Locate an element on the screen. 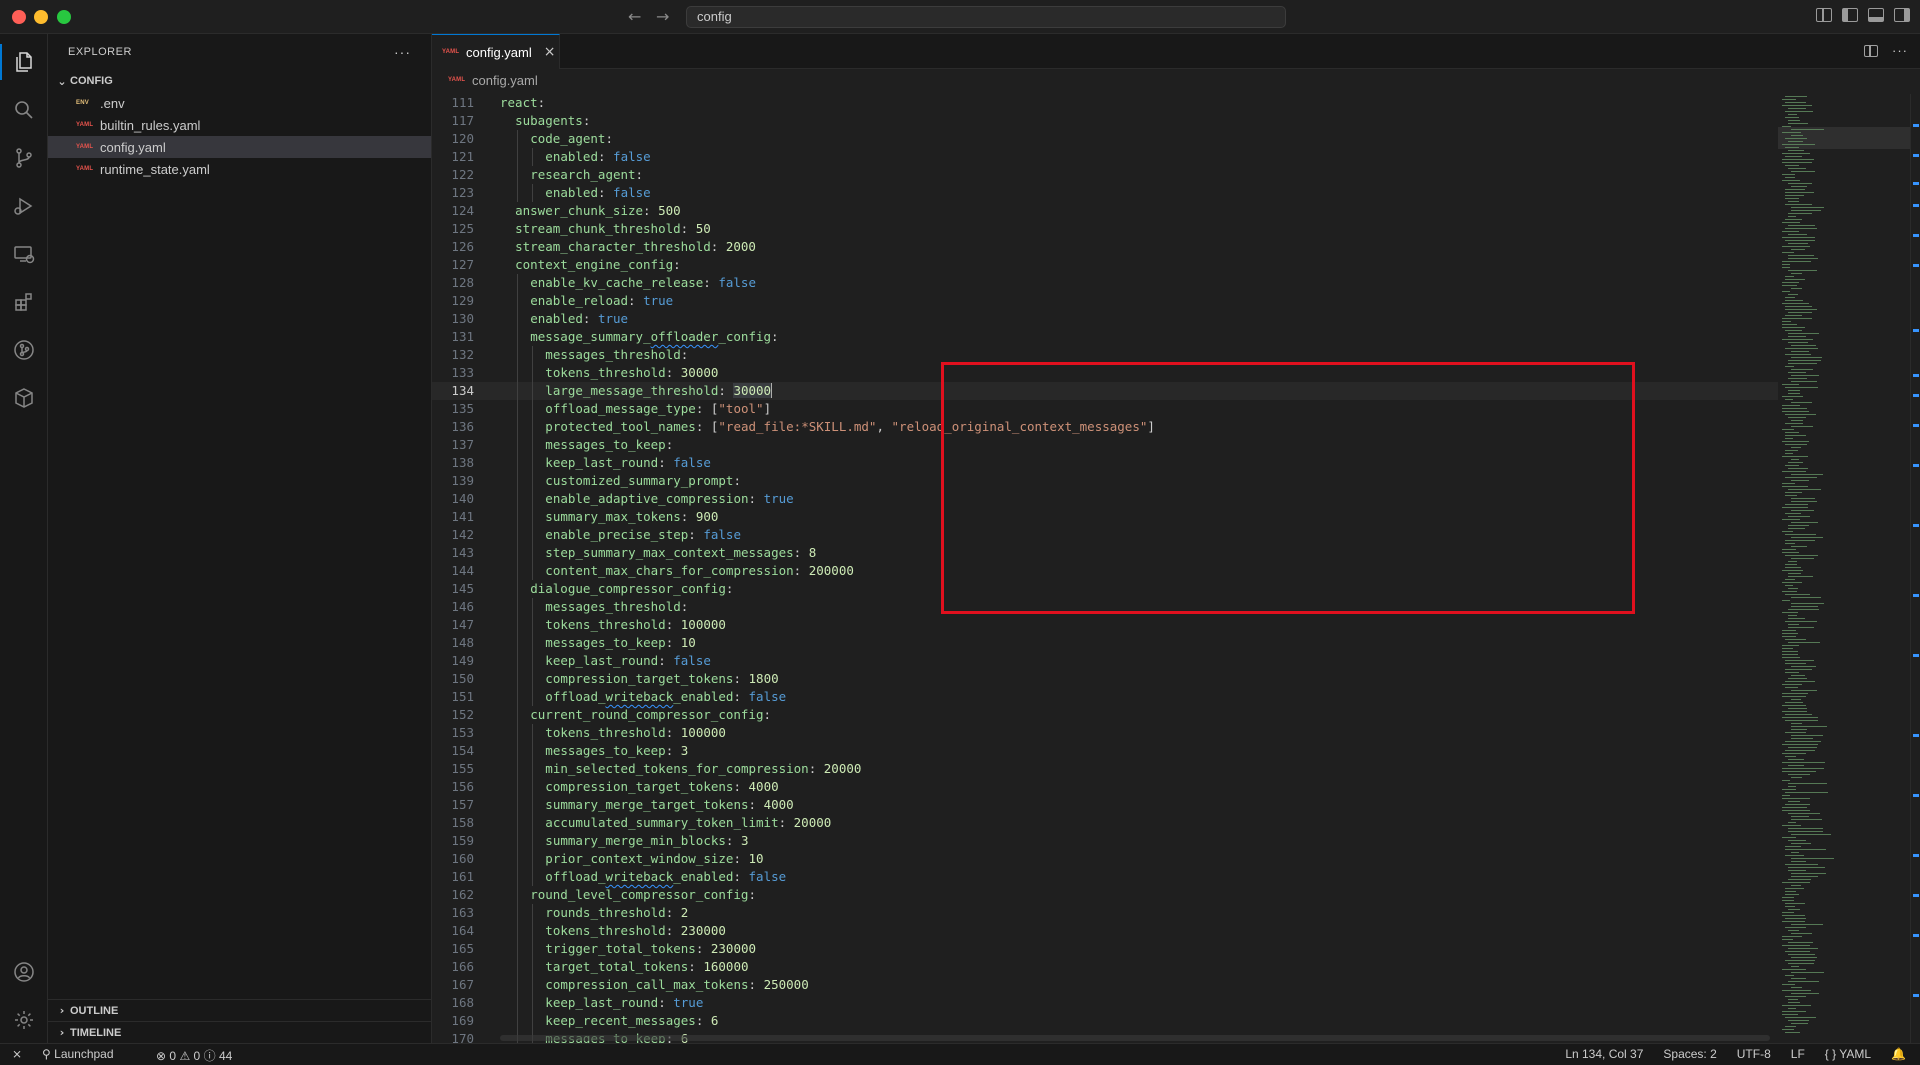 Image resolution: width=1920 pixels, height=1065 pixels. code-line: 160 prior_context_window_size: 10 is located at coordinates (1105, 859).